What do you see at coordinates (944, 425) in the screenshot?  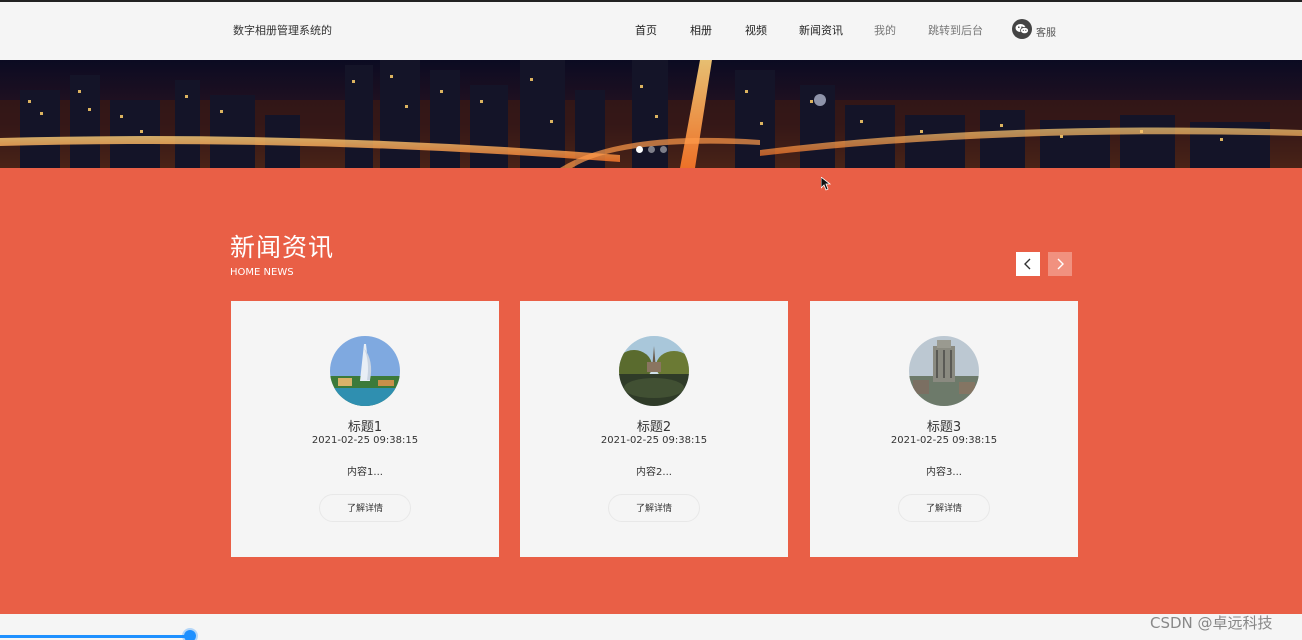 I see `news-card-title: 标题3` at bounding box center [944, 425].